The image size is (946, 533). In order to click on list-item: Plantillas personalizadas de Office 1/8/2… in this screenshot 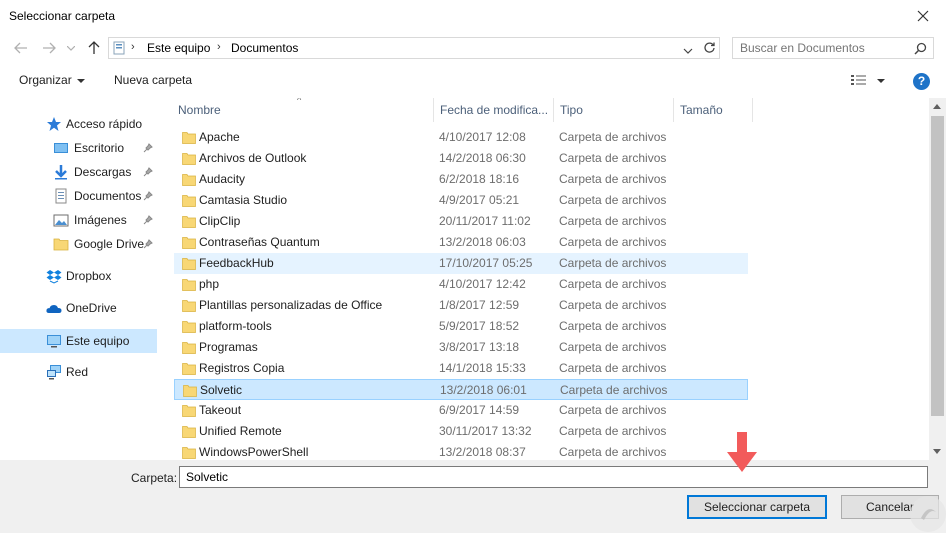, I will do `click(461, 305)`.